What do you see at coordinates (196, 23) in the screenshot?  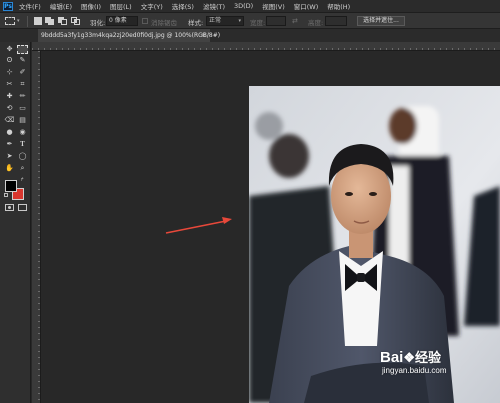 I see `style-label: 样式:` at bounding box center [196, 23].